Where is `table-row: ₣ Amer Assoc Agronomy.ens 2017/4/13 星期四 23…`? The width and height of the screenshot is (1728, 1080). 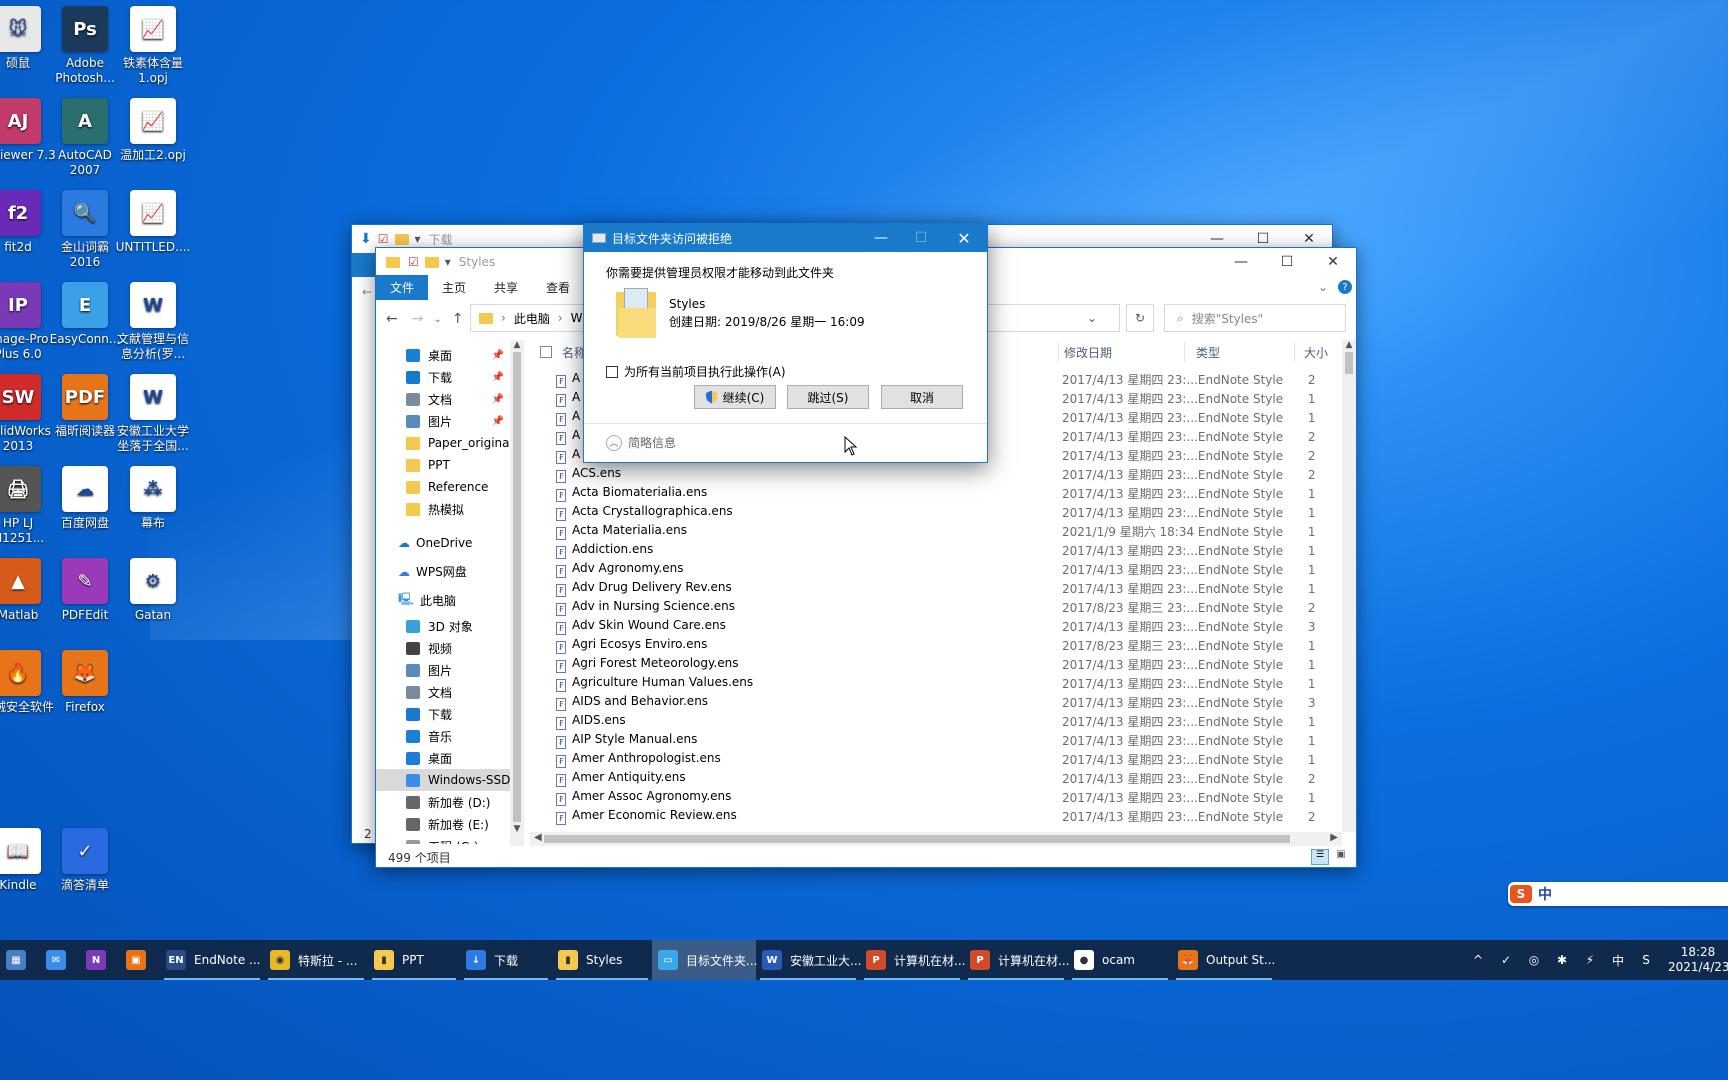 table-row: ₣ Amer Assoc Agronomy.ens 2017/4/13 星期四 23… is located at coordinates (936, 797).